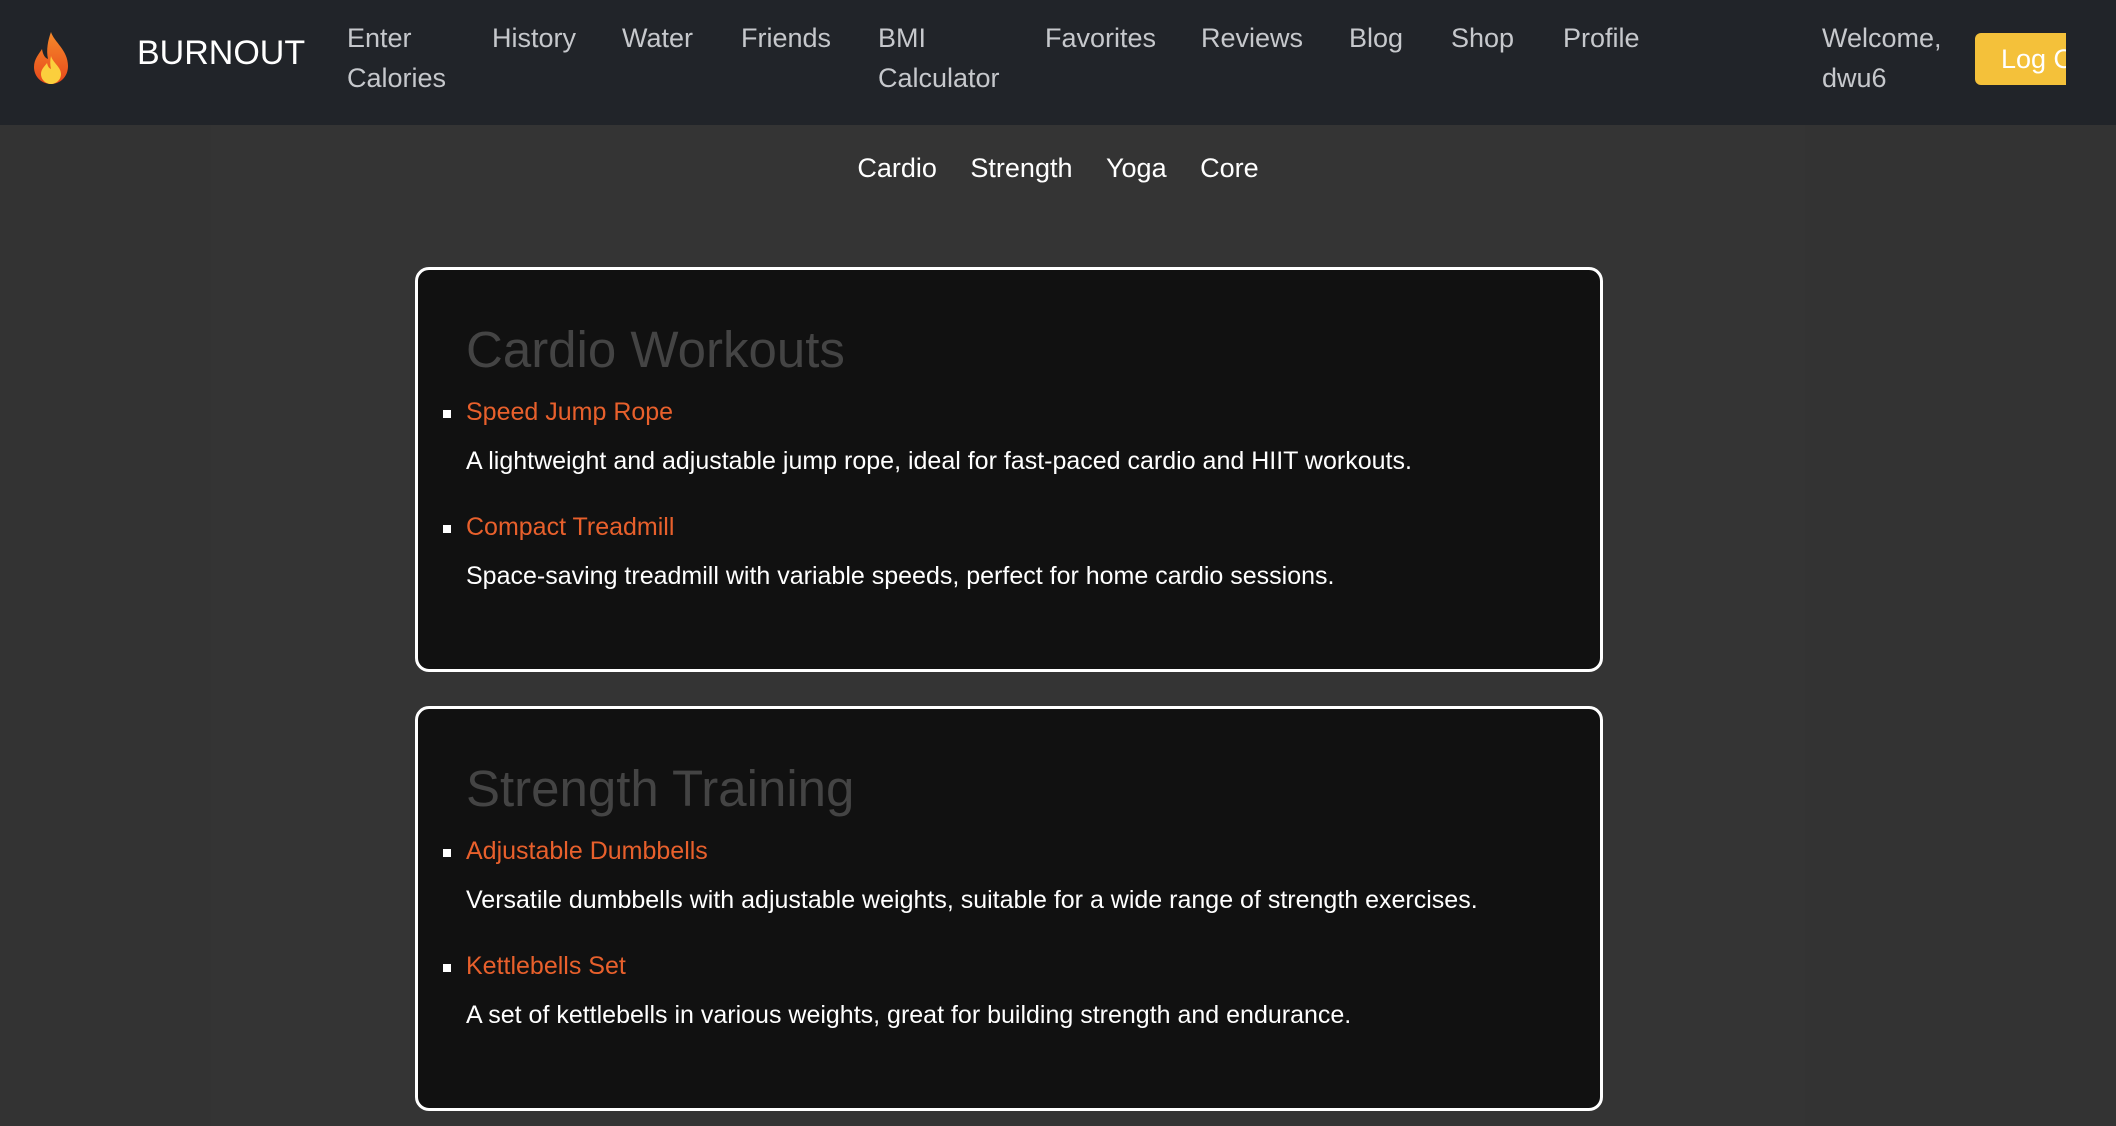  I want to click on subnav-core: Core, so click(1229, 168).